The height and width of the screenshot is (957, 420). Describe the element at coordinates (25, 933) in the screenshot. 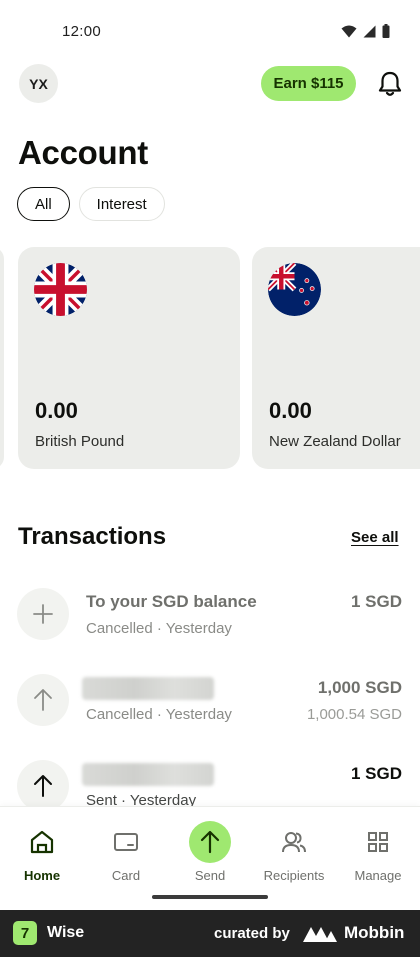

I see `wise-logo-icon: 7` at that location.